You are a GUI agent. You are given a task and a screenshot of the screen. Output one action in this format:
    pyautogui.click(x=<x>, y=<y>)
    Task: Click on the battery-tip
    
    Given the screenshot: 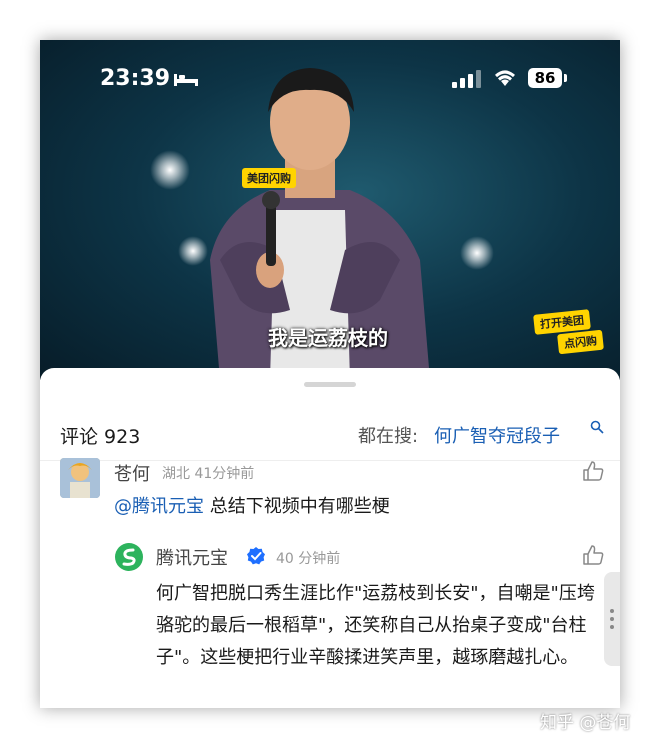 What is the action you would take?
    pyautogui.click(x=565, y=78)
    